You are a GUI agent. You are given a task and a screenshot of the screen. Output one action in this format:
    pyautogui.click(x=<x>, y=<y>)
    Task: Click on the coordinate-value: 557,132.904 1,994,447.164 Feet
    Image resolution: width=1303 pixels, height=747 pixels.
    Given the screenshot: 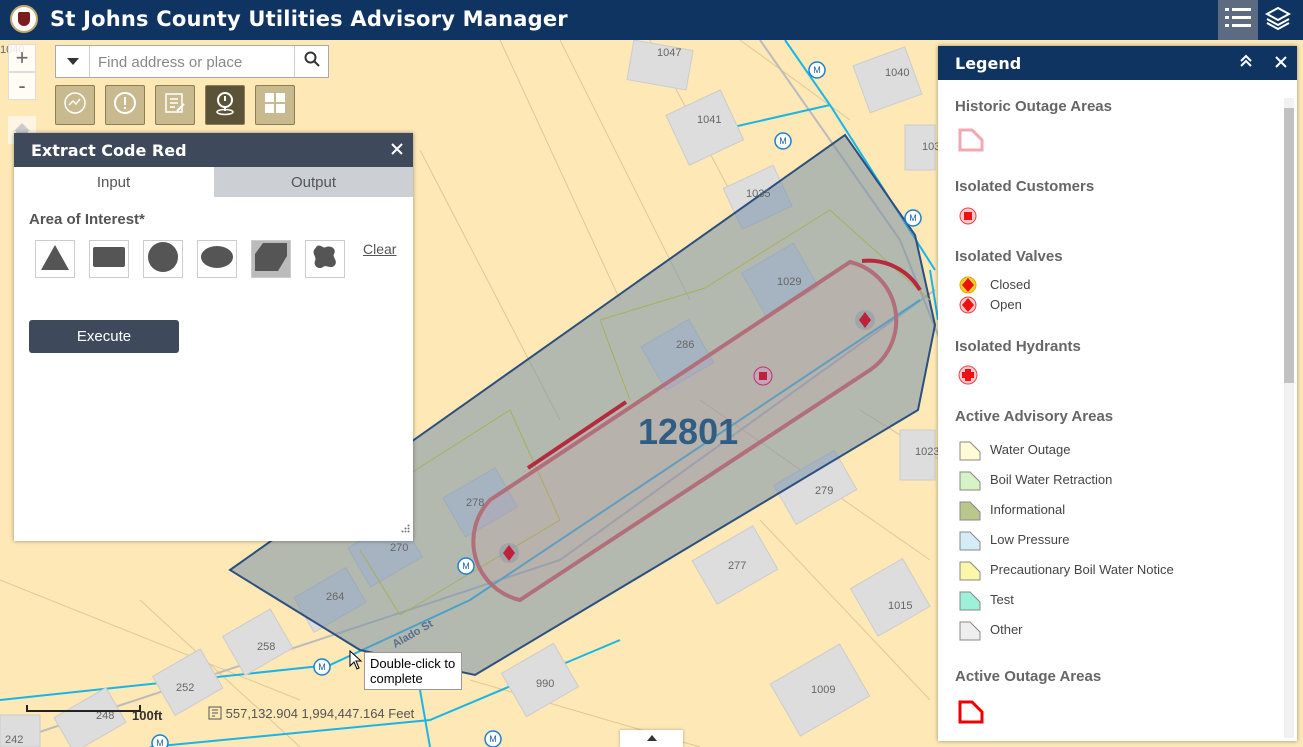 What is the action you would take?
    pyautogui.click(x=320, y=713)
    